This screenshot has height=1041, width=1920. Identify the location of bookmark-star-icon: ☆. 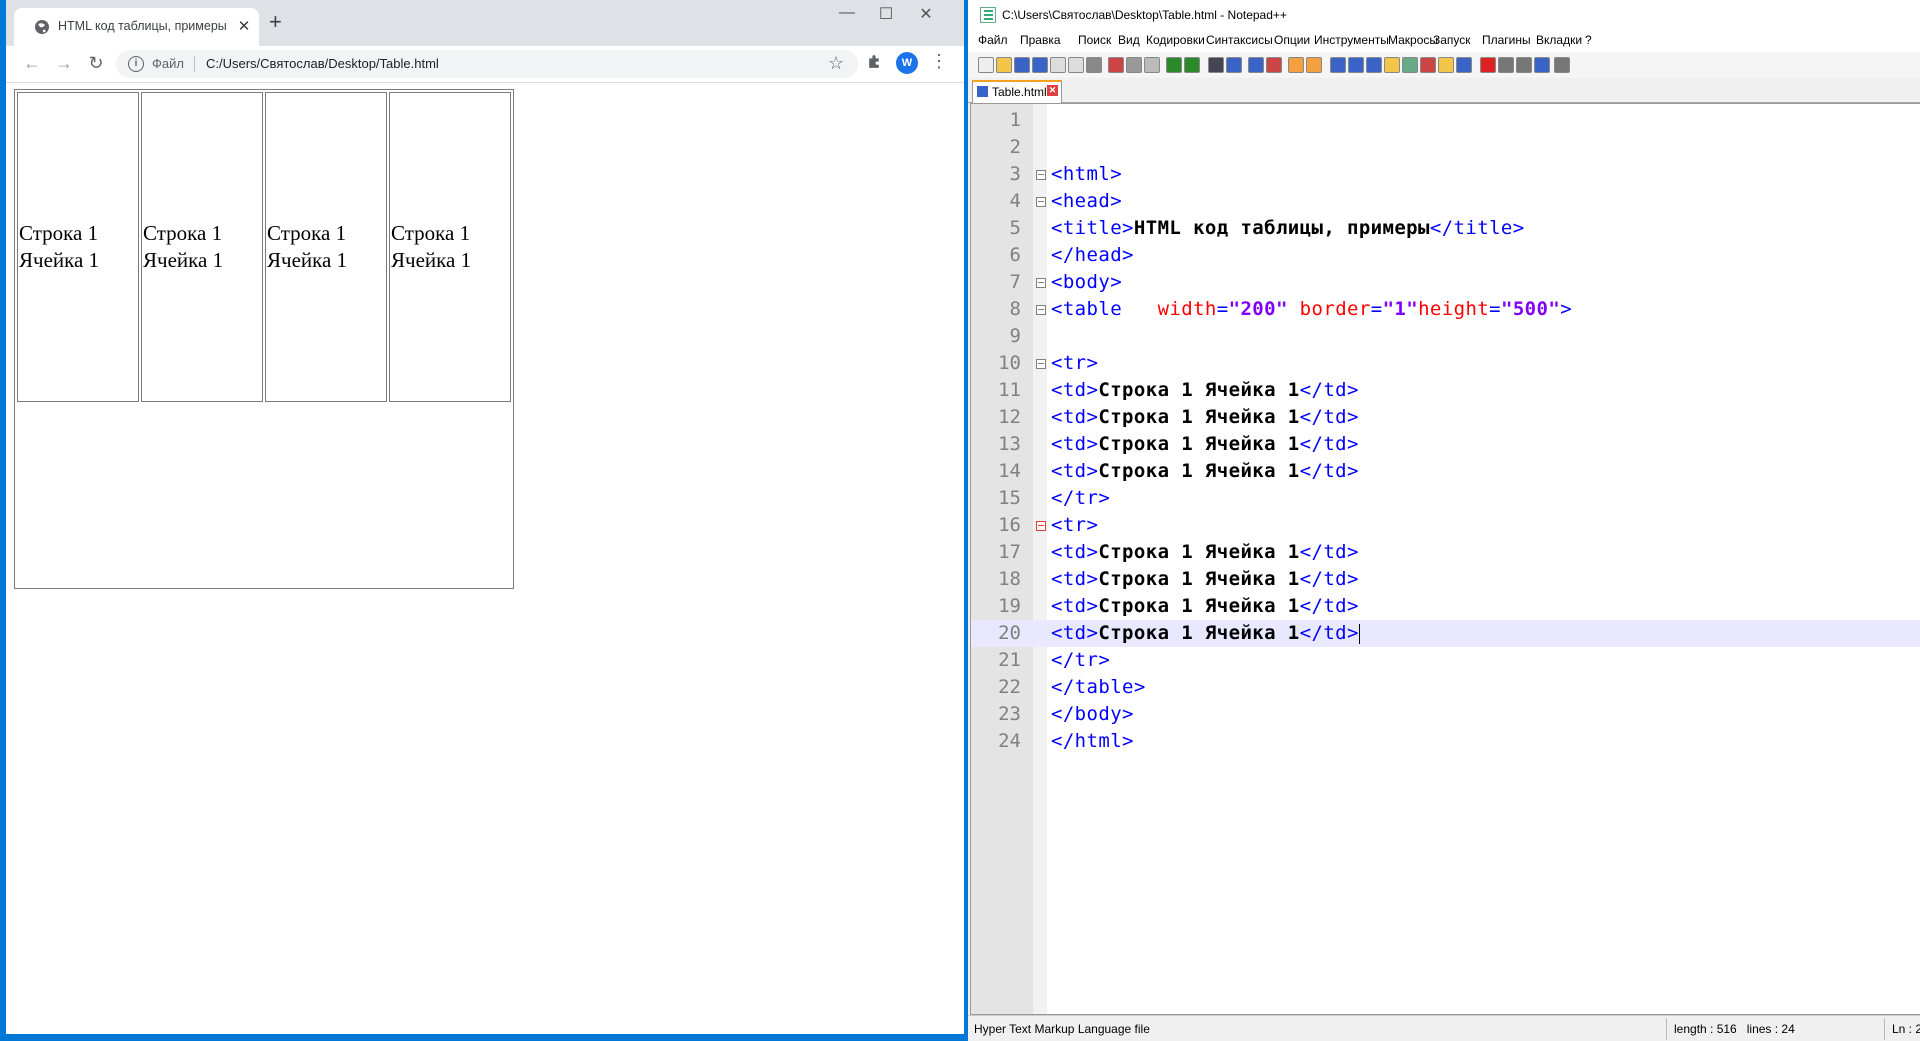
(836, 63).